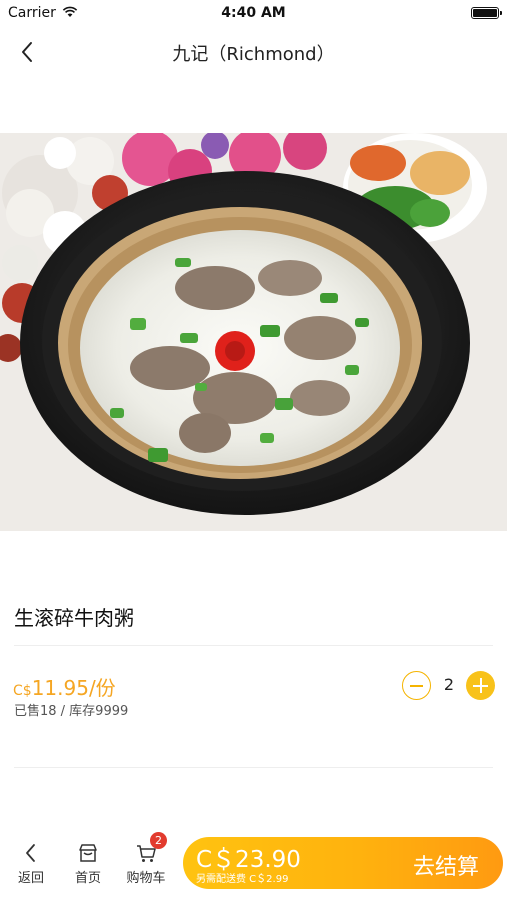  I want to click on nav-bar: 九记（Richmond）, so click(253, 52).